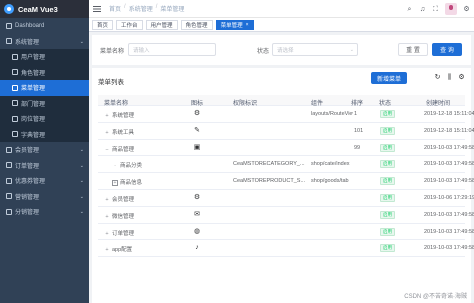 The width and height of the screenshot is (474, 303). I want to click on sidebar-item: 优惠券管理 ⌄, so click(44, 181).